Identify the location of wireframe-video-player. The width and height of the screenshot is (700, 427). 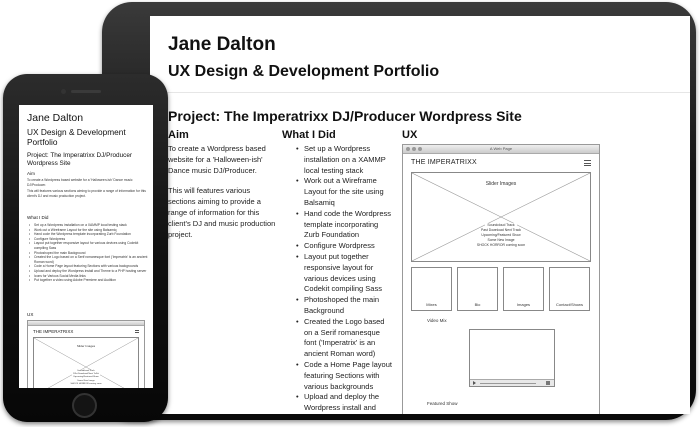
(512, 358).